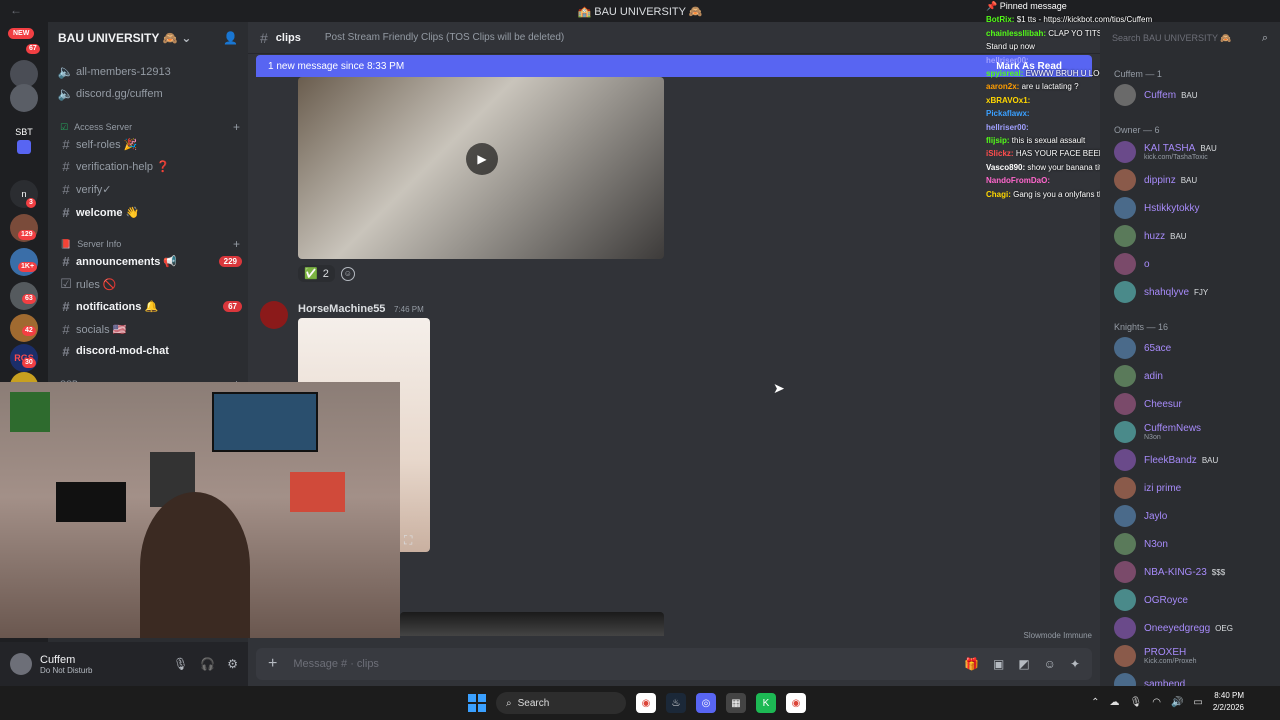 Image resolution: width=1280 pixels, height=720 pixels. What do you see at coordinates (1194, 404) in the screenshot?
I see `member-item: Cheesur` at bounding box center [1194, 404].